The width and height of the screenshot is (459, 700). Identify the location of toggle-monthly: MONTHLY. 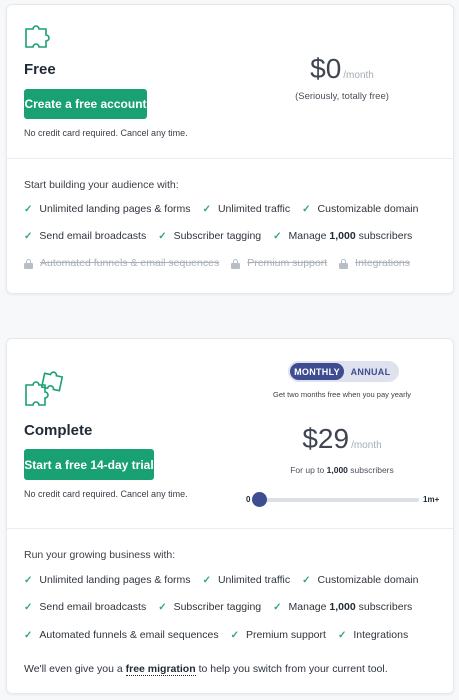
(317, 371).